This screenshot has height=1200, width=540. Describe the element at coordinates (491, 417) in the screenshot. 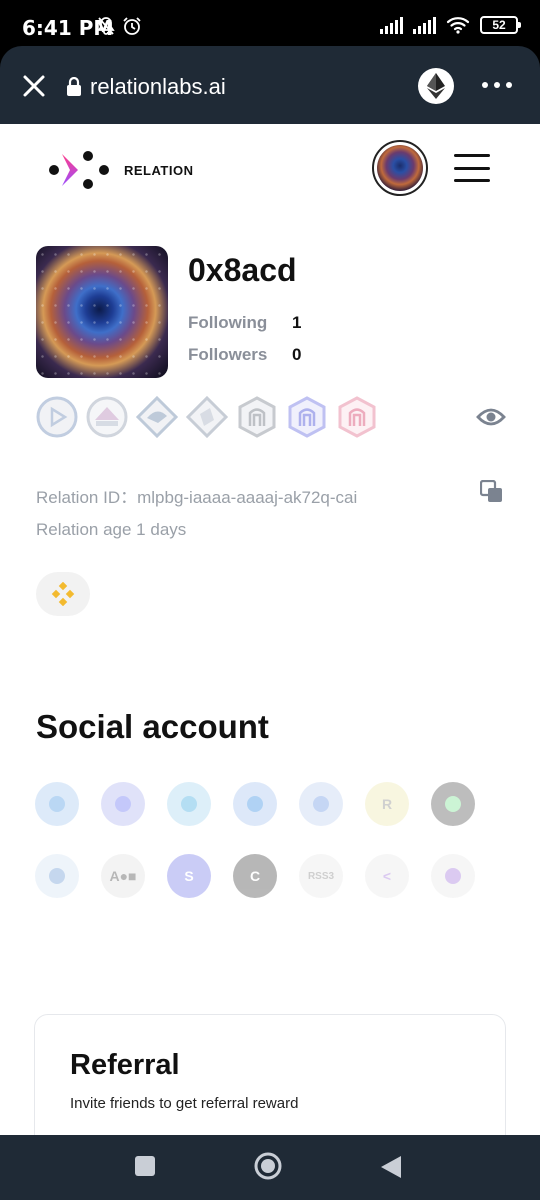

I see `eye-icon` at that location.